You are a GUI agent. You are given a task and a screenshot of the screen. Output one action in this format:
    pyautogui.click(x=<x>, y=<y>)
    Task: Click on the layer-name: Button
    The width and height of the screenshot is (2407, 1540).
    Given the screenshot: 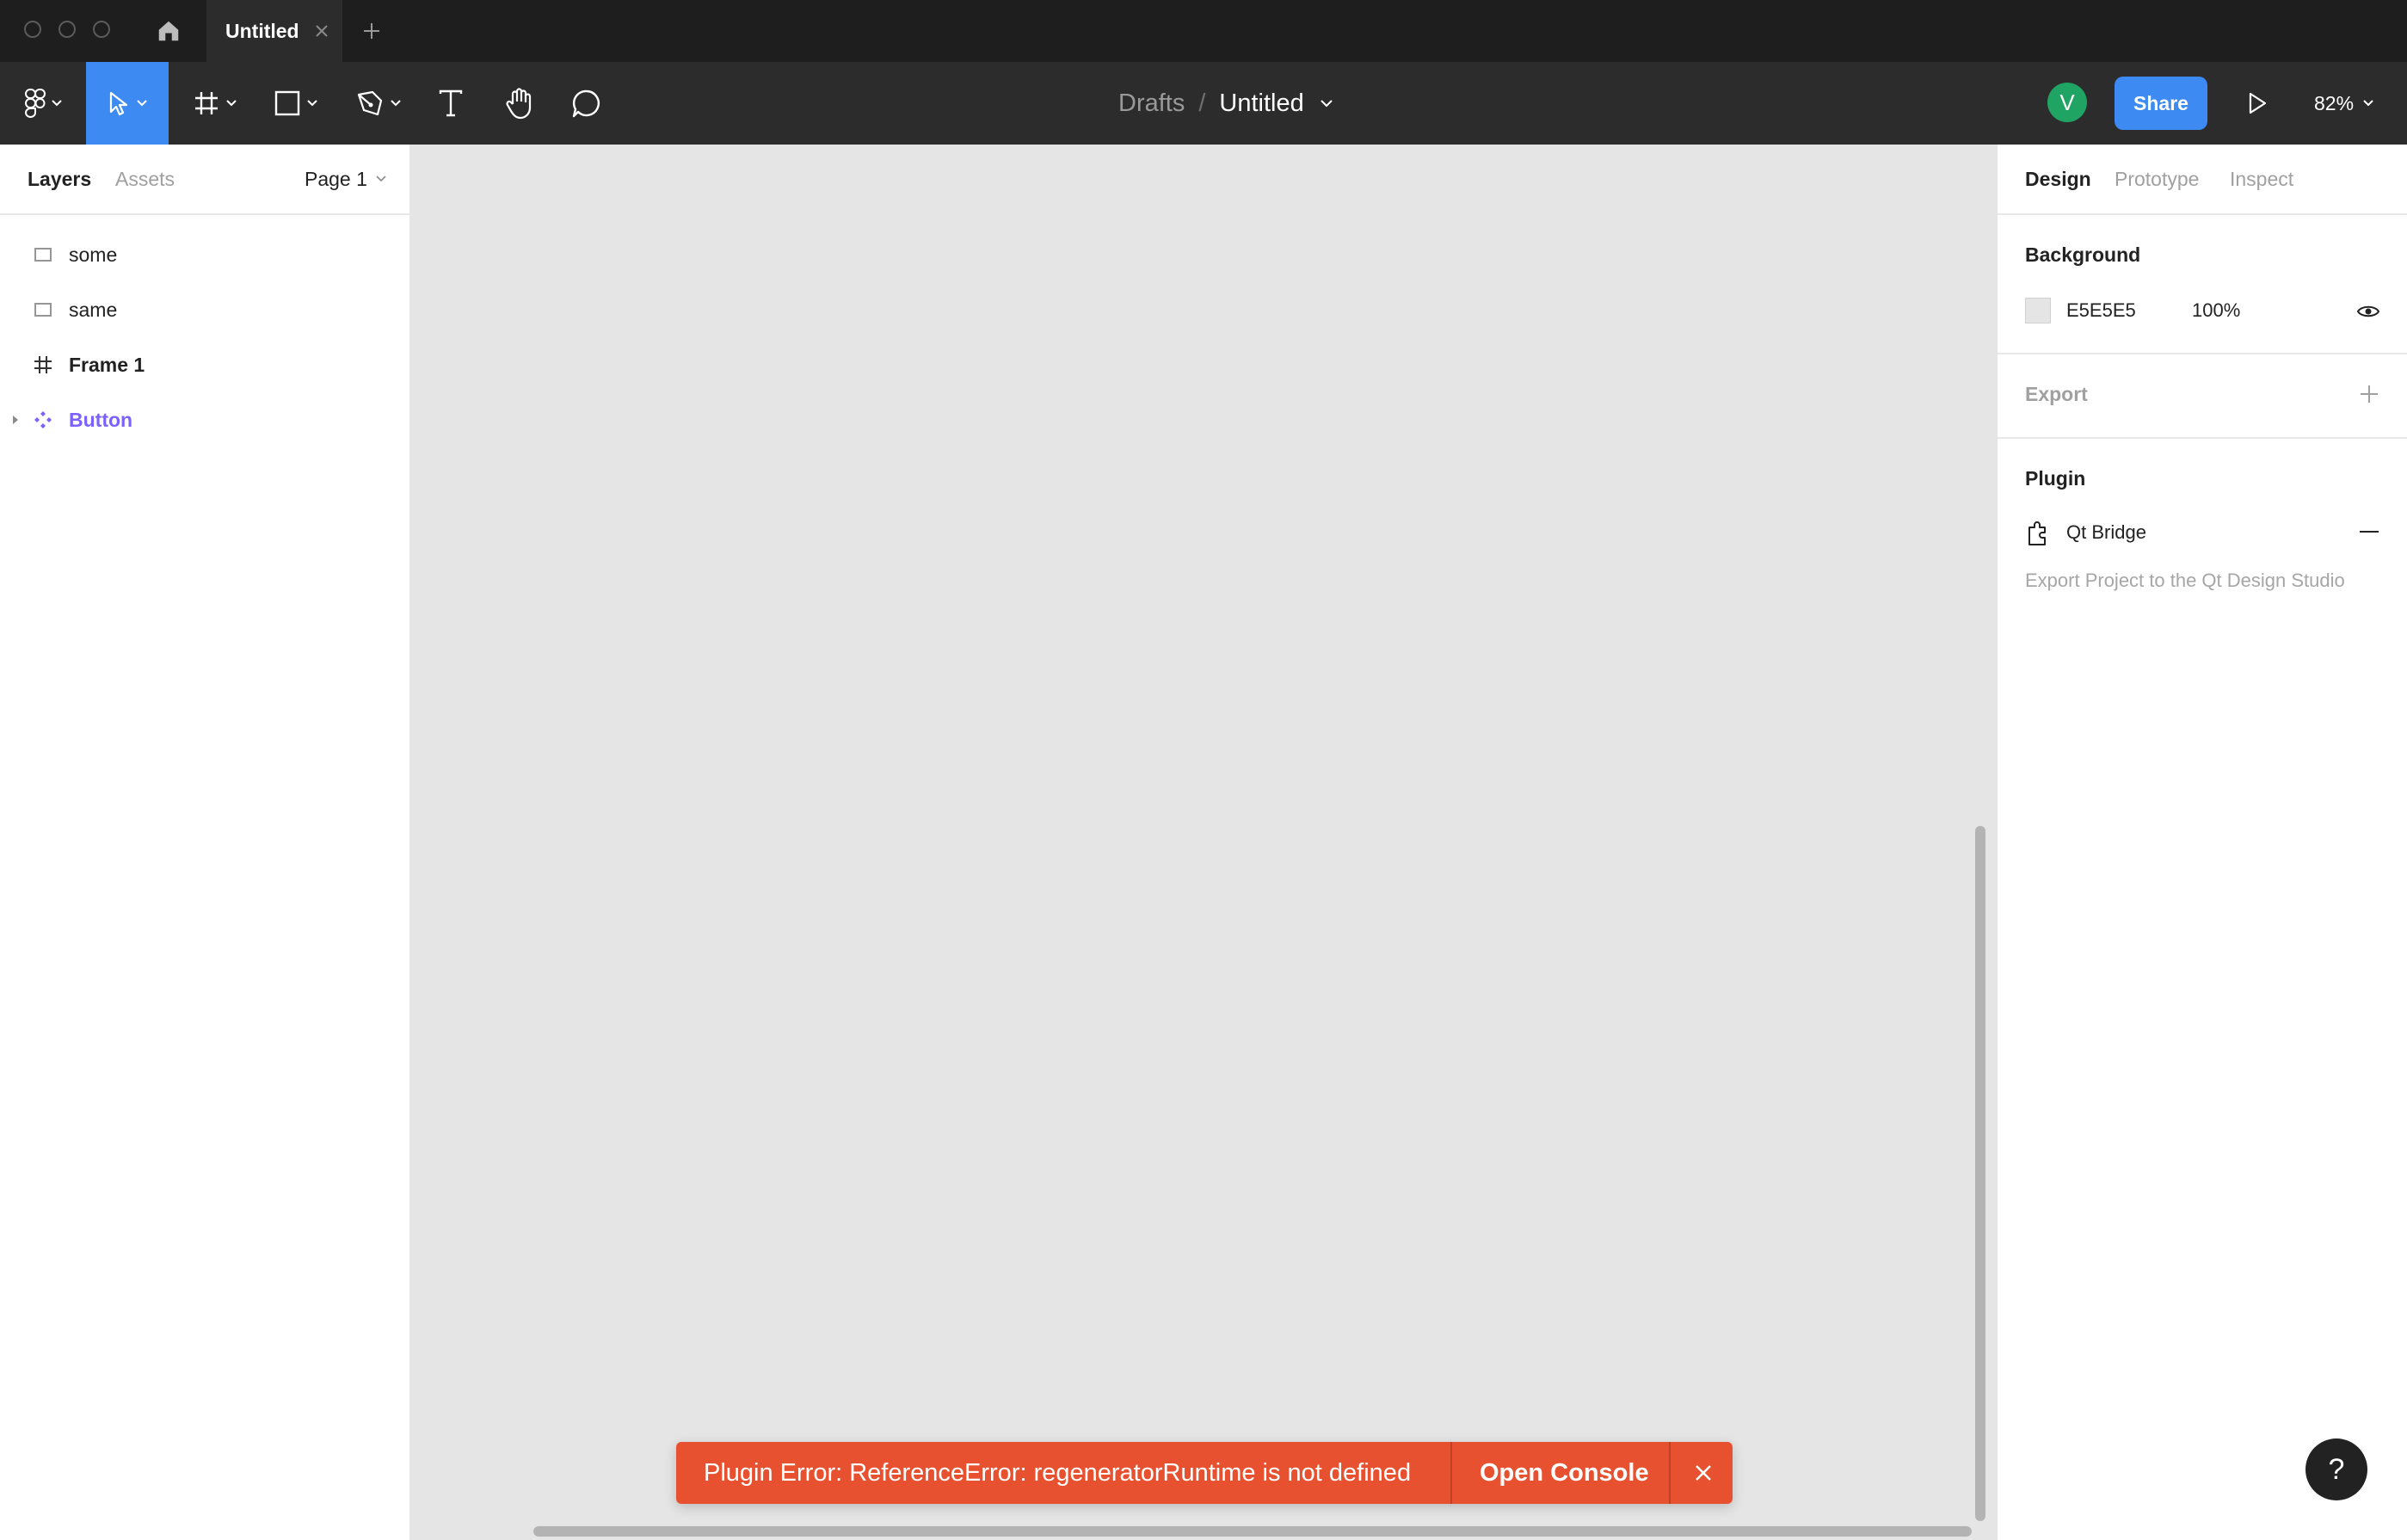 What is the action you would take?
    pyautogui.click(x=101, y=420)
    